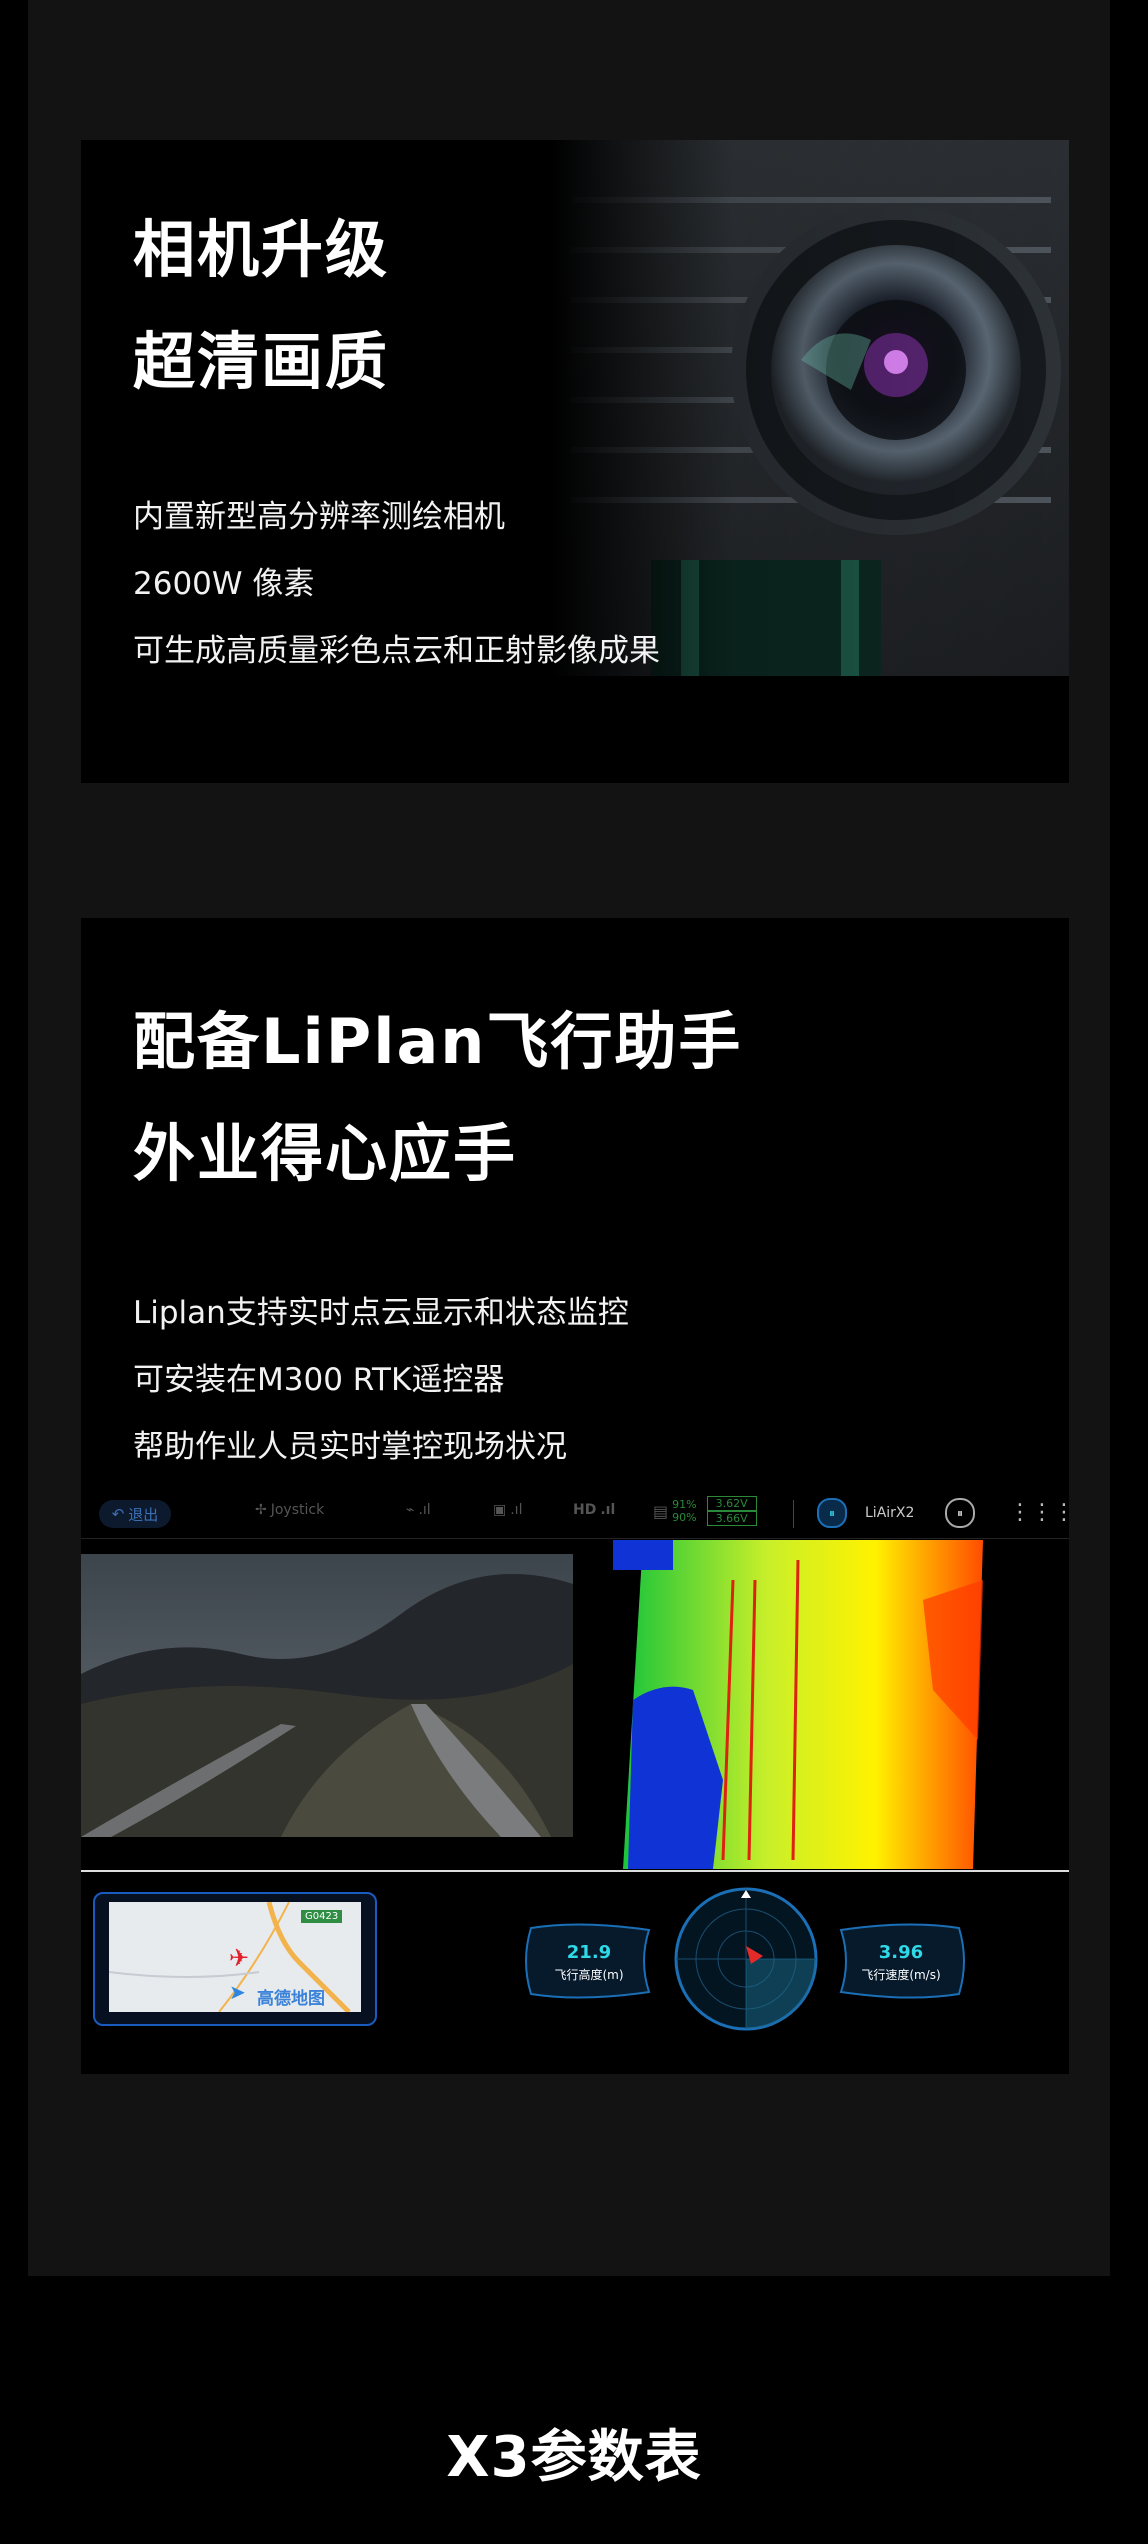 The height and width of the screenshot is (2544, 1148). Describe the element at coordinates (705, 1511) in the screenshot. I see `battery-status: ▤ 91% 90% 3.62V 3.66V` at that location.